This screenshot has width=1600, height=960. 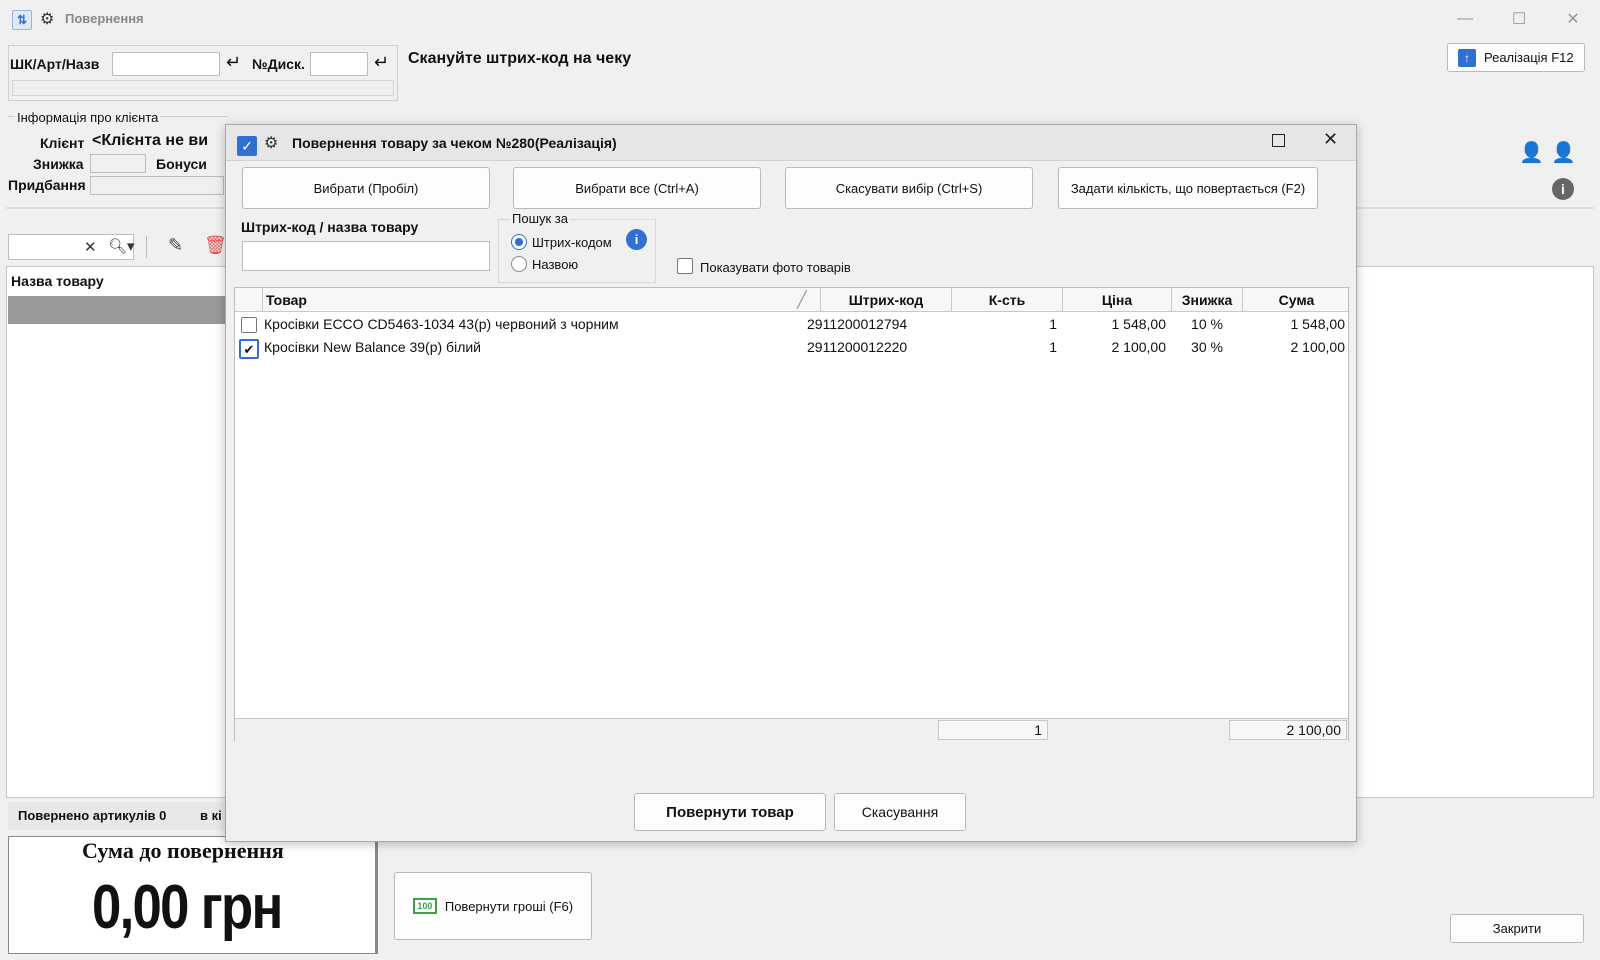 I want to click on bonus-label: Бонуси, so click(x=181, y=164).